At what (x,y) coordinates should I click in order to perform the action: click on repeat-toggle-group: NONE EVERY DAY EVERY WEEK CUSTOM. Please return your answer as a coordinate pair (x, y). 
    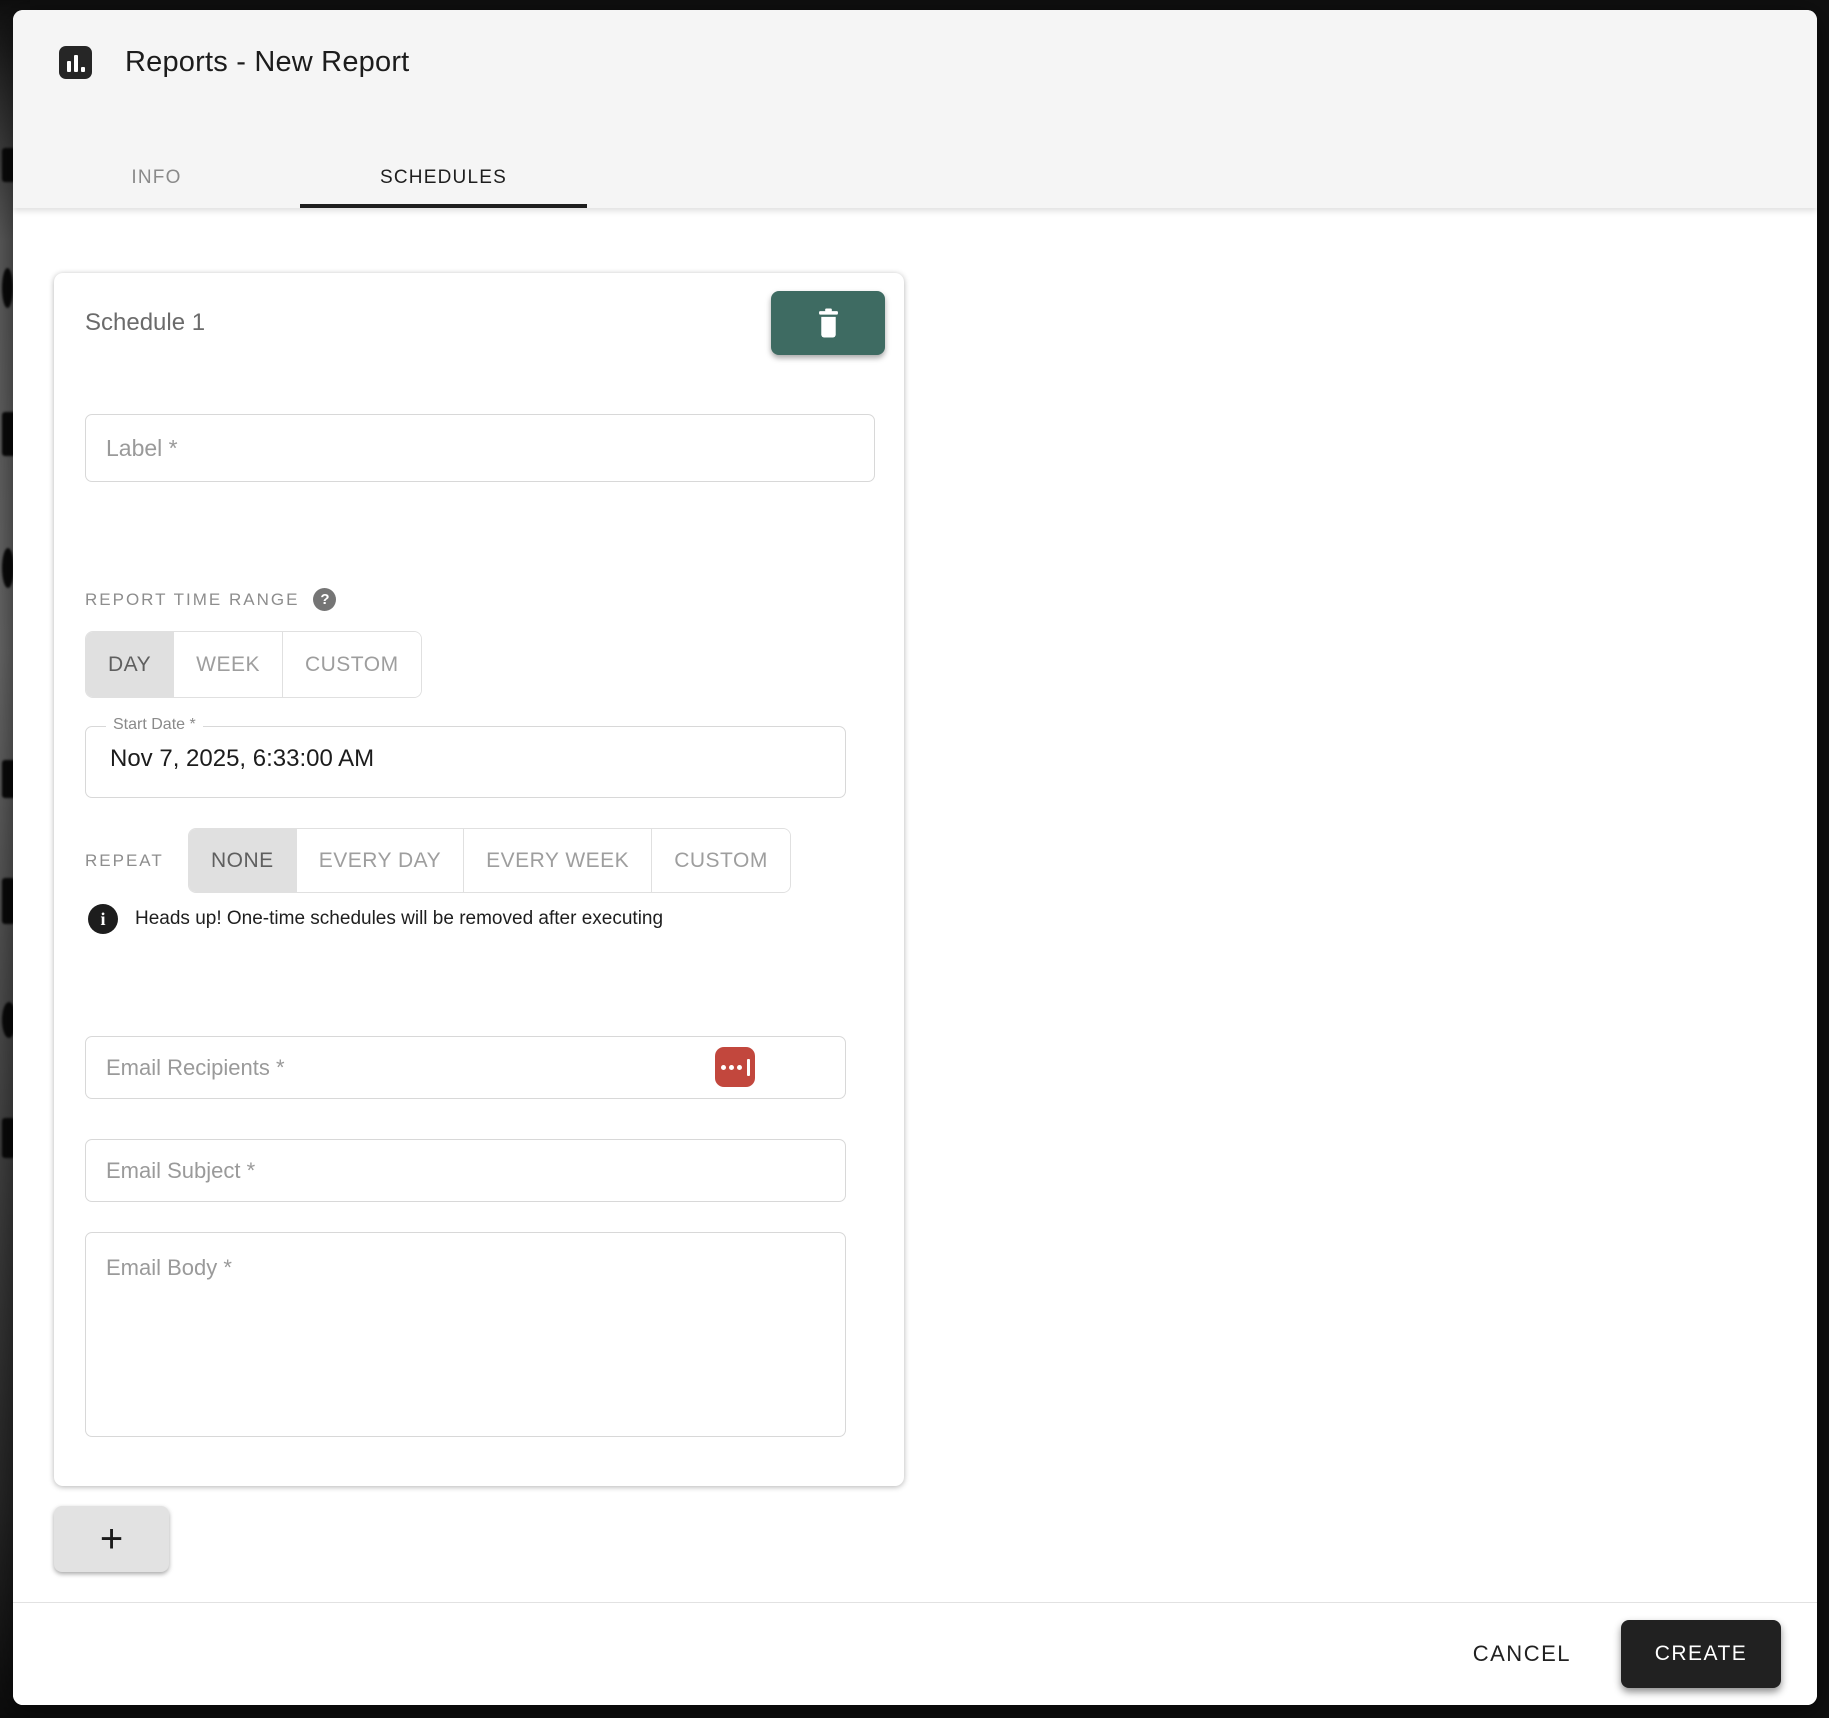
    Looking at the image, I should click on (489, 860).